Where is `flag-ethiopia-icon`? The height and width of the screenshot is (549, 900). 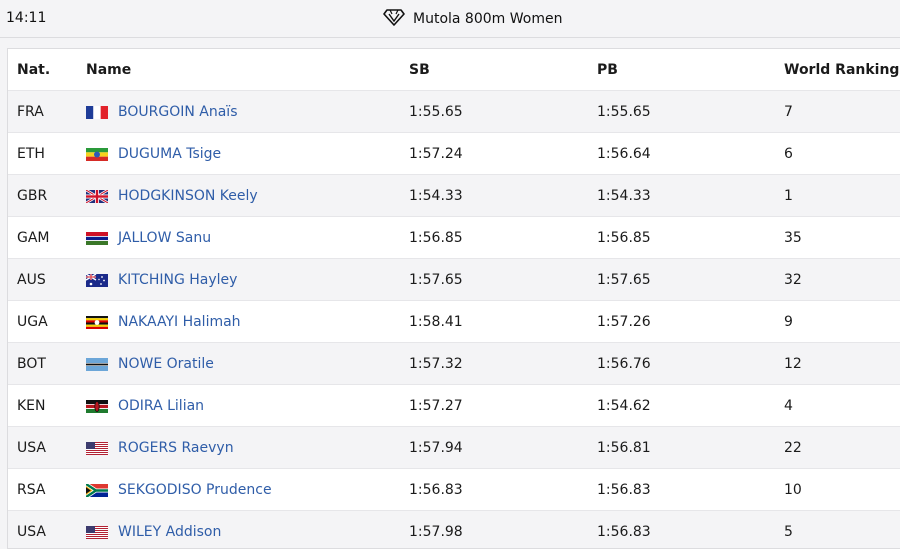
flag-ethiopia-icon is located at coordinates (97, 154).